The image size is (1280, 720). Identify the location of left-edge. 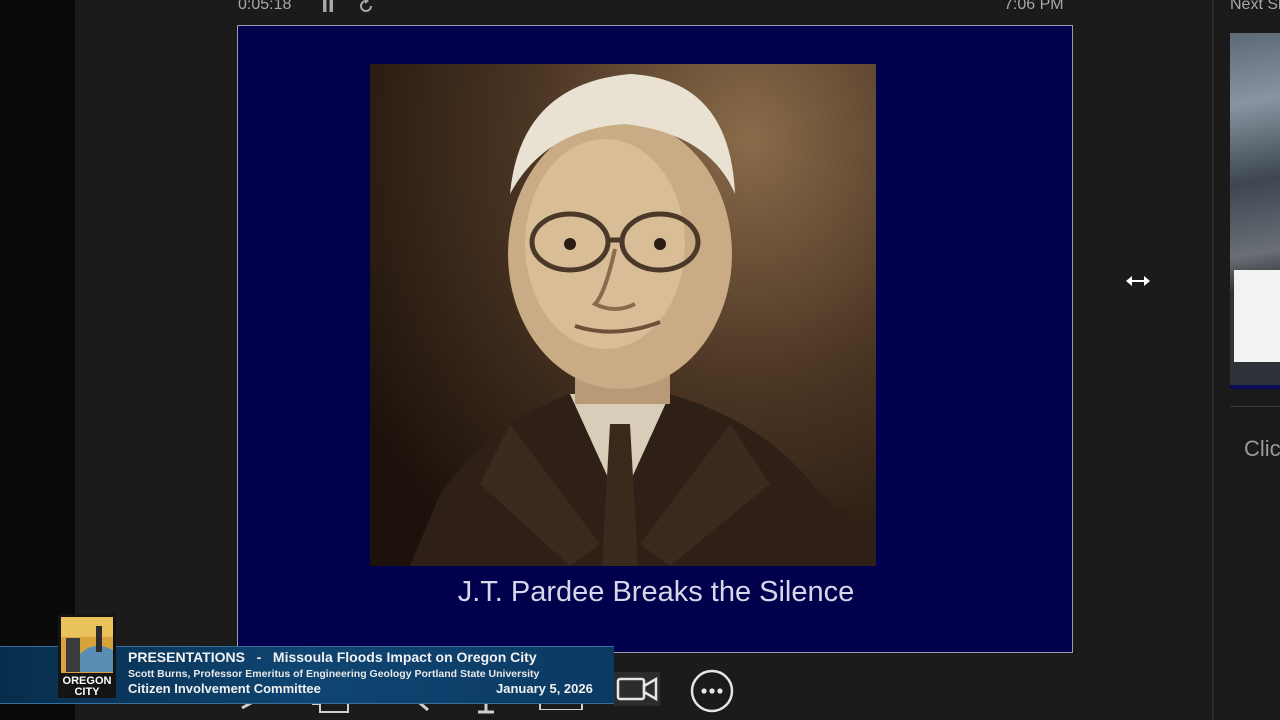
(37, 360).